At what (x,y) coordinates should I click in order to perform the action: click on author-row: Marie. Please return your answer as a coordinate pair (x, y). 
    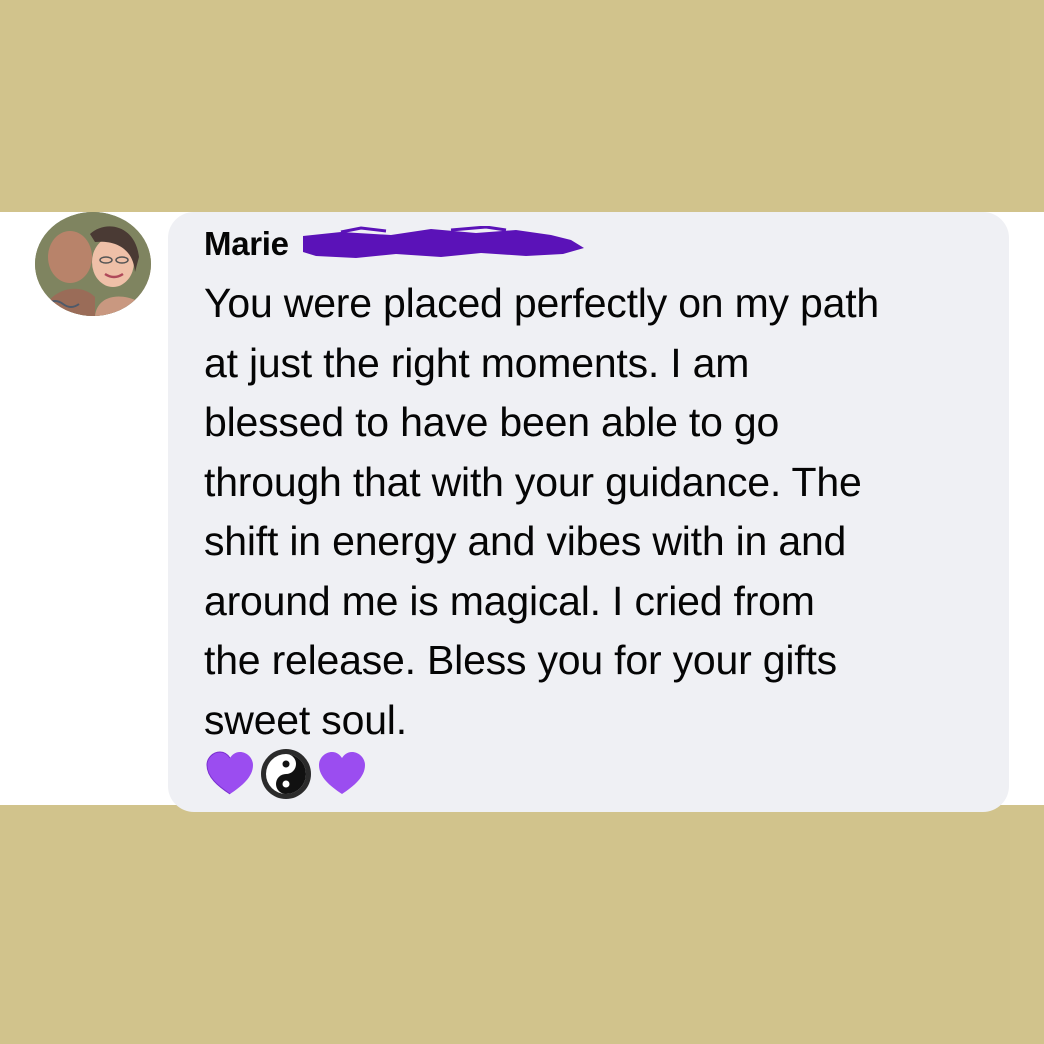
    Looking at the image, I should click on (395, 244).